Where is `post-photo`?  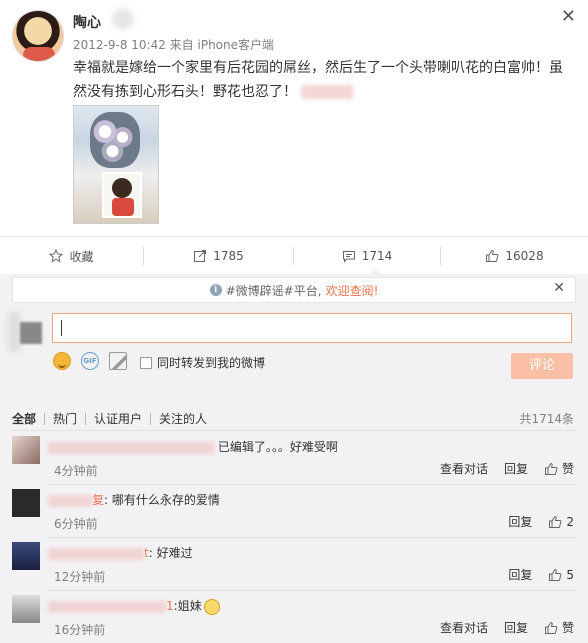 post-photo is located at coordinates (116, 164).